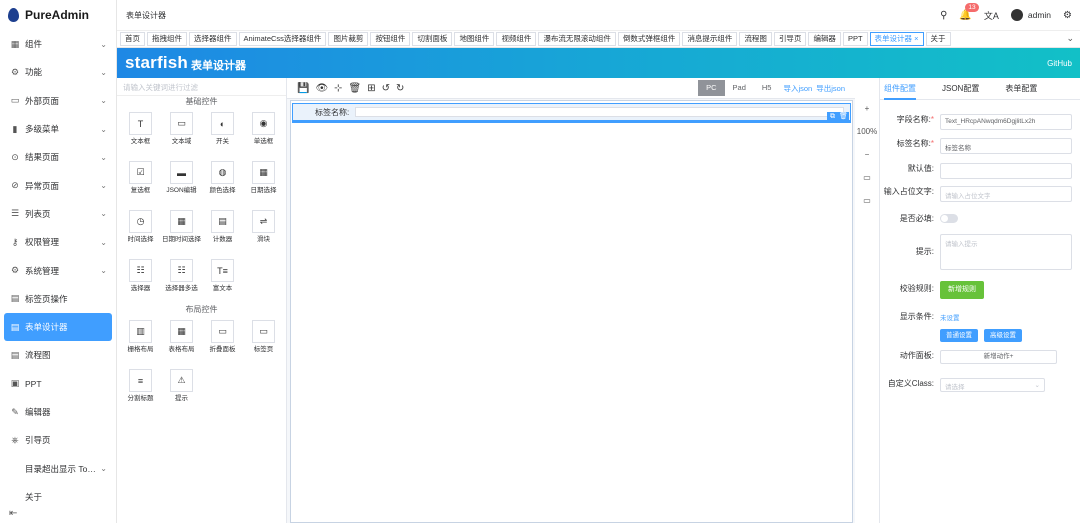  I want to click on selected-form-field: 标签名称: ⧉ 🗑, so click(571, 113).